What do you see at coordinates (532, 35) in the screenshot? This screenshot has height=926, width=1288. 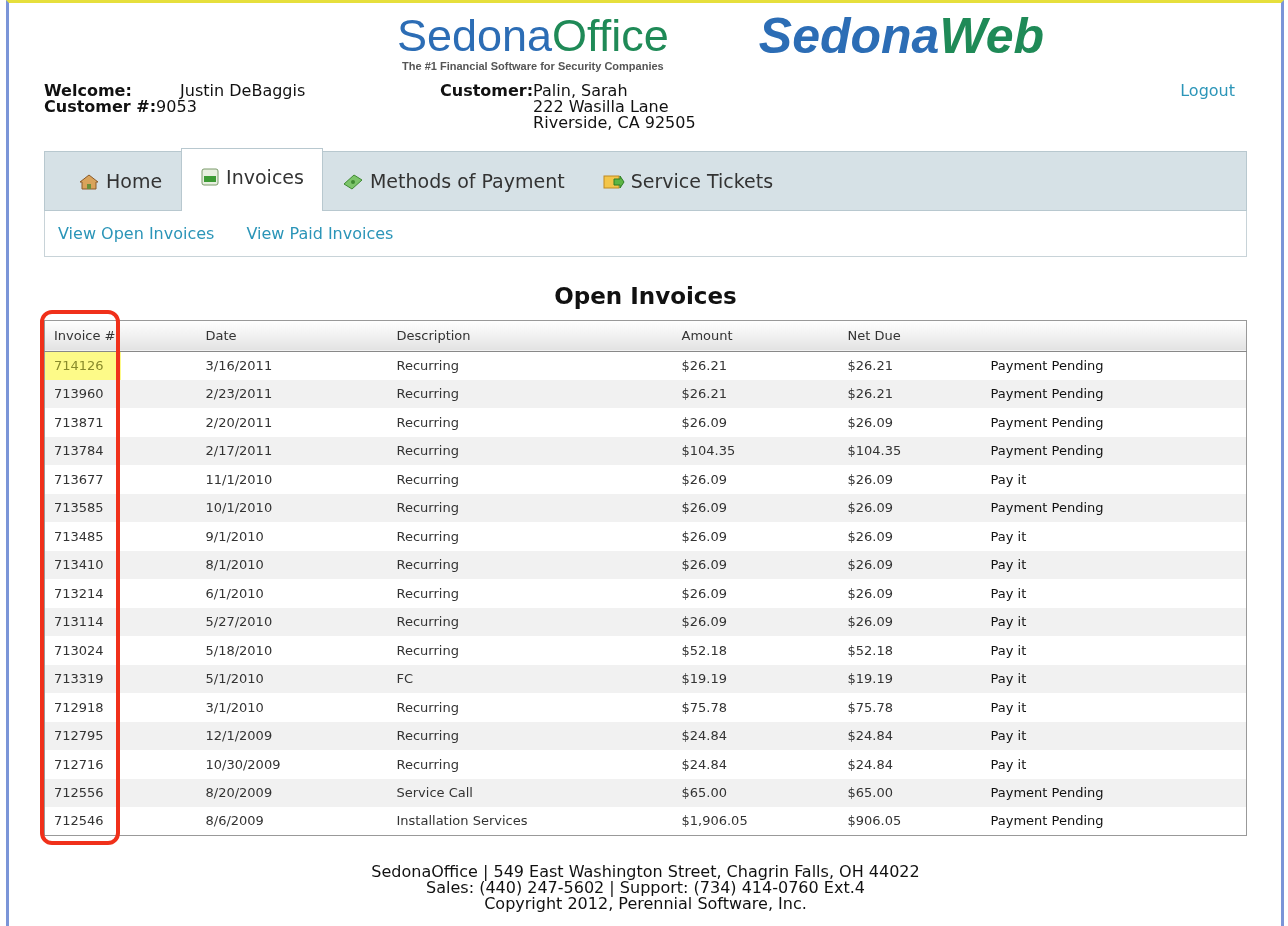 I see `logo-text: SedonaOffice` at bounding box center [532, 35].